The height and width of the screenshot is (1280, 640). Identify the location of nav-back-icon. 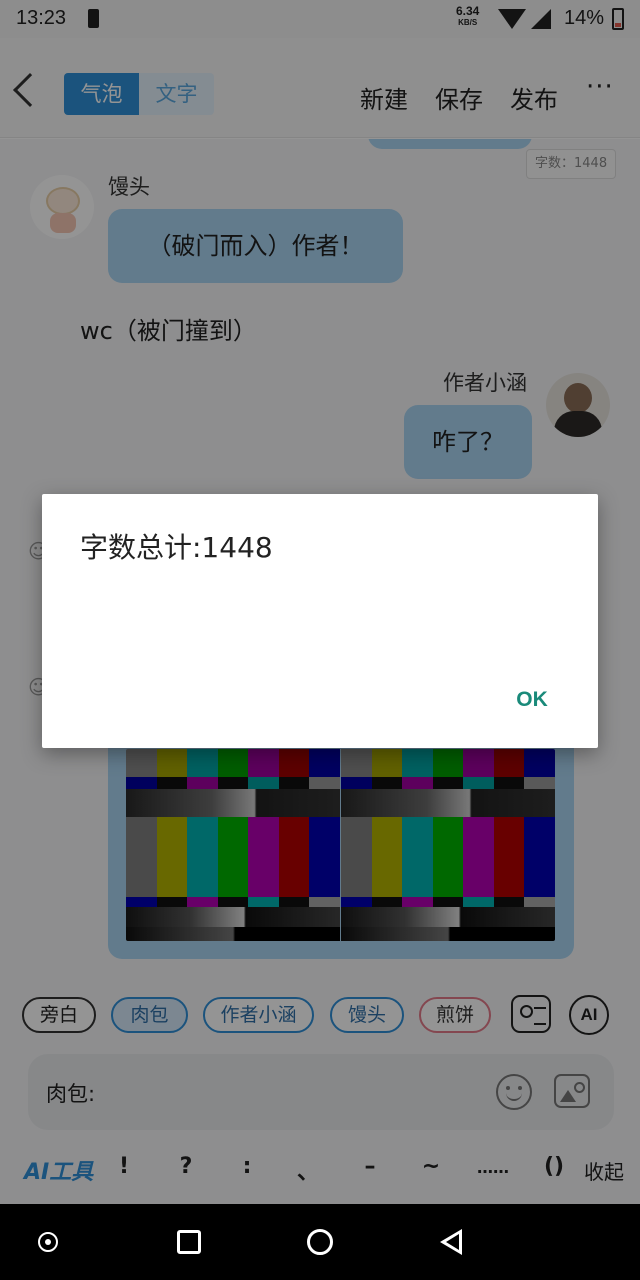
(451, 1242).